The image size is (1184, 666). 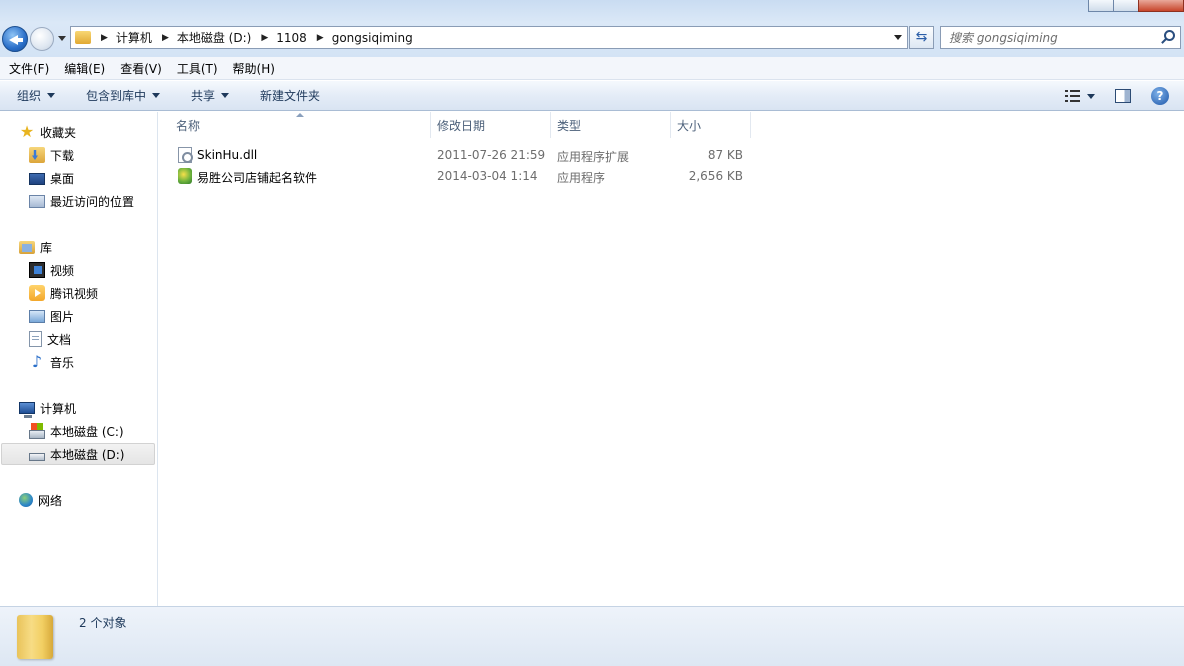 I want to click on file-row: 易胜公司店铺起名软件 2014-03-04 1:14 应用程序 2,656 KB, so click(x=459, y=176).